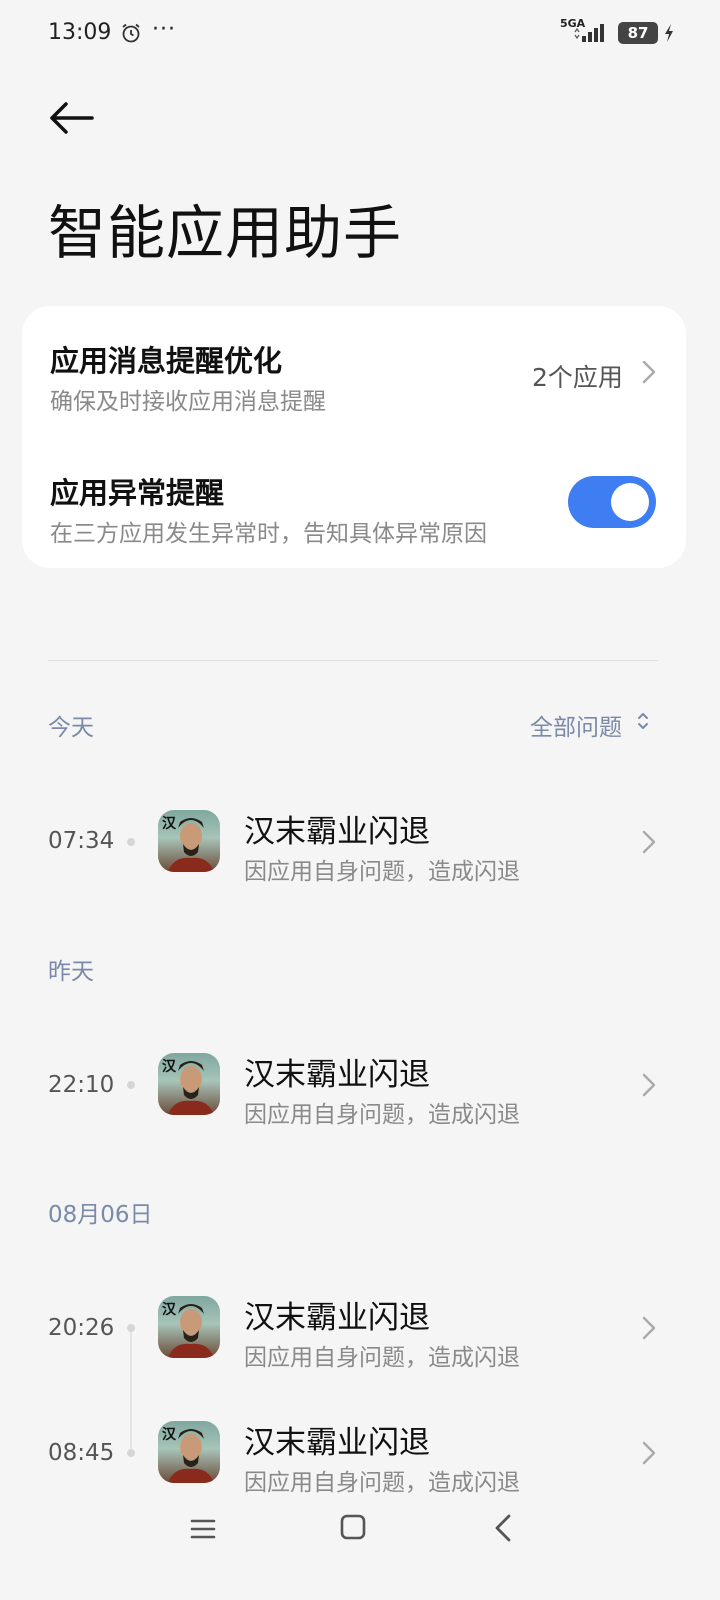  What do you see at coordinates (71, 972) in the screenshot?
I see `section-label-yesterday: 昨天` at bounding box center [71, 972].